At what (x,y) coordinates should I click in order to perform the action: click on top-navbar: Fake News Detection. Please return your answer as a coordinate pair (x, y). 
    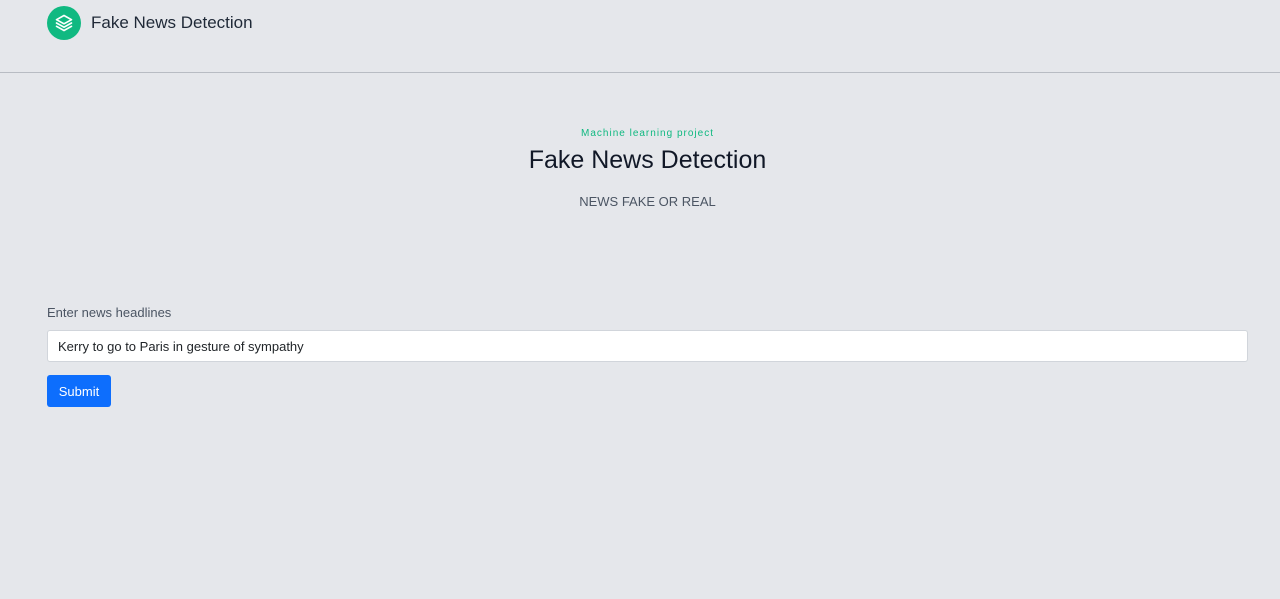
    Looking at the image, I should click on (640, 36).